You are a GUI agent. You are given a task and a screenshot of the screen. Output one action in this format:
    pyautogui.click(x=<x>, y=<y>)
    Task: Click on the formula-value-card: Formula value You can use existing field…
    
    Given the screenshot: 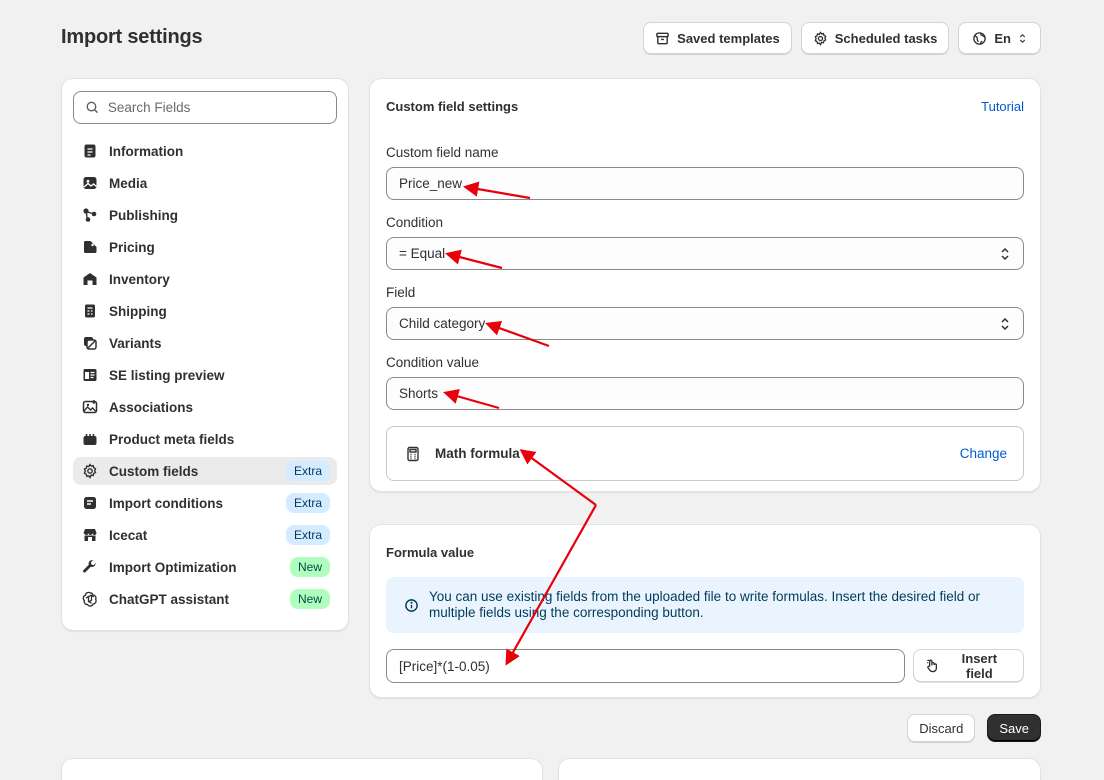 What is the action you would take?
    pyautogui.click(x=705, y=611)
    